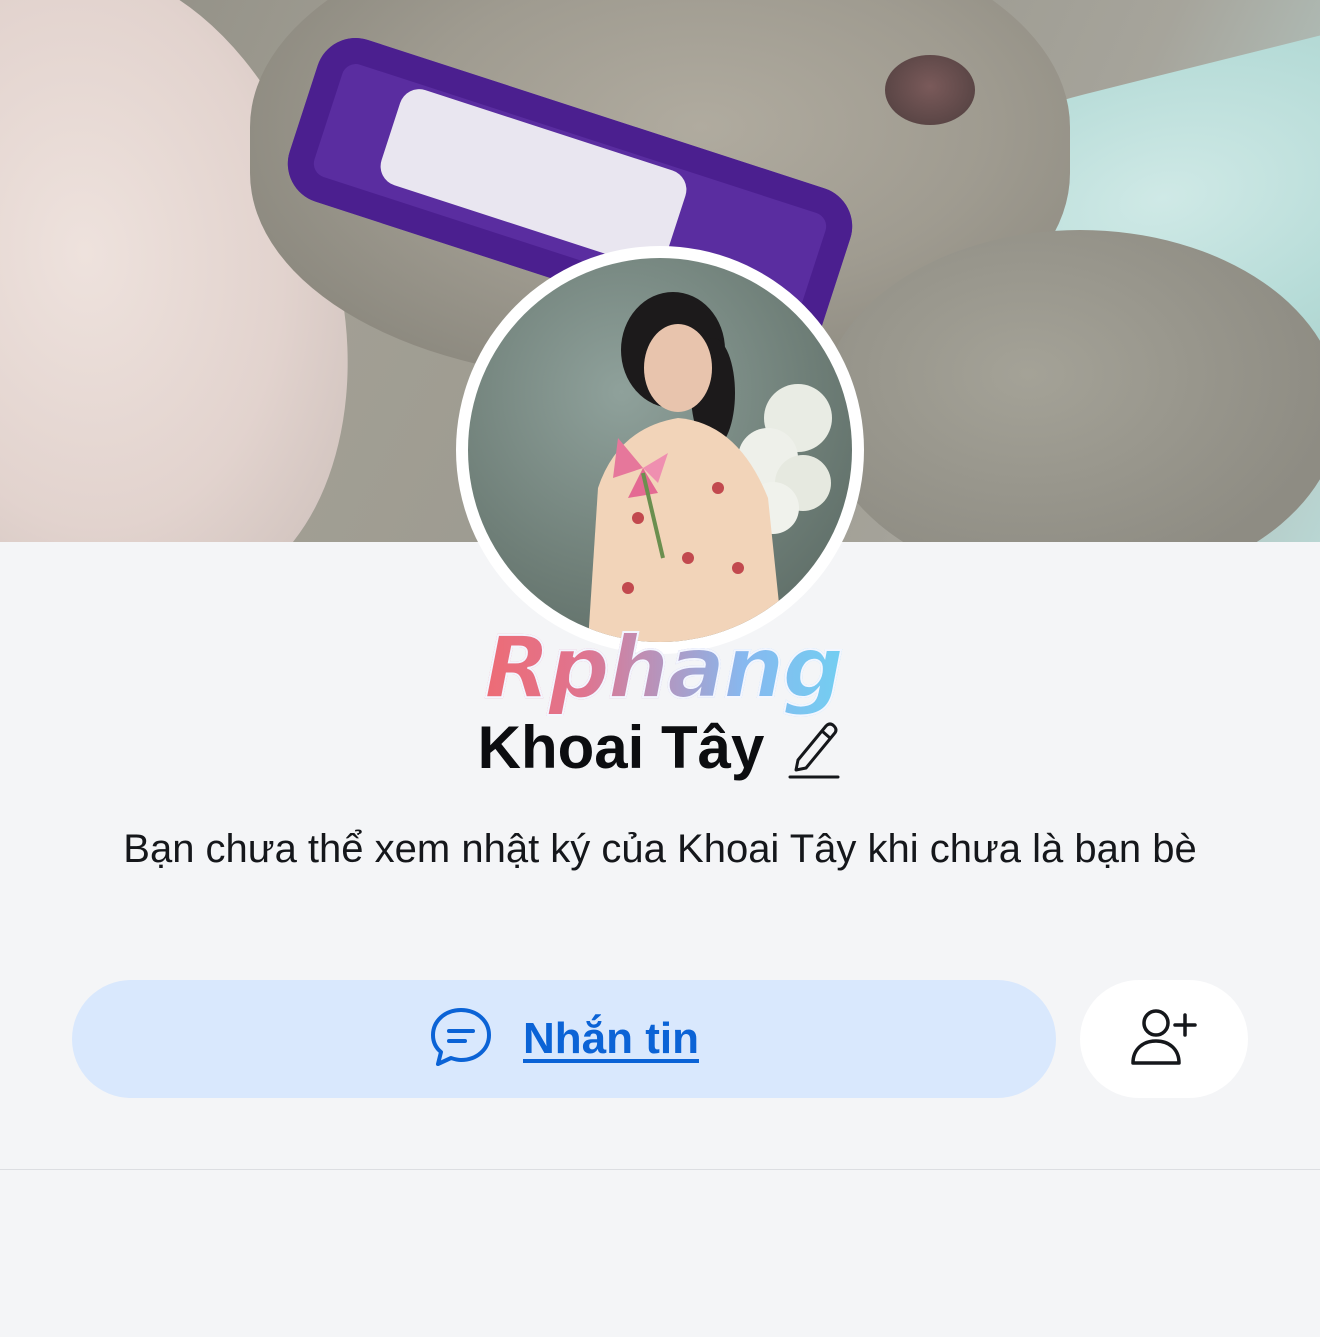  I want to click on message-button: Nhắn tin, so click(564, 1039).